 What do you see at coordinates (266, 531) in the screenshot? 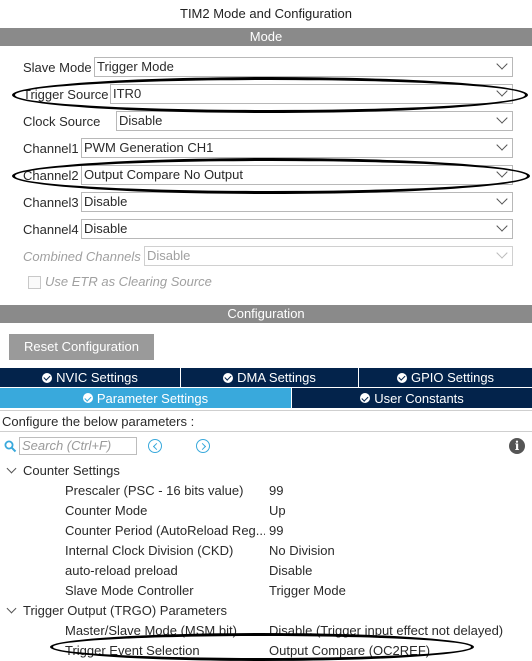
I see `param-row: Counter Period (AutoReload Reg... 99` at bounding box center [266, 531].